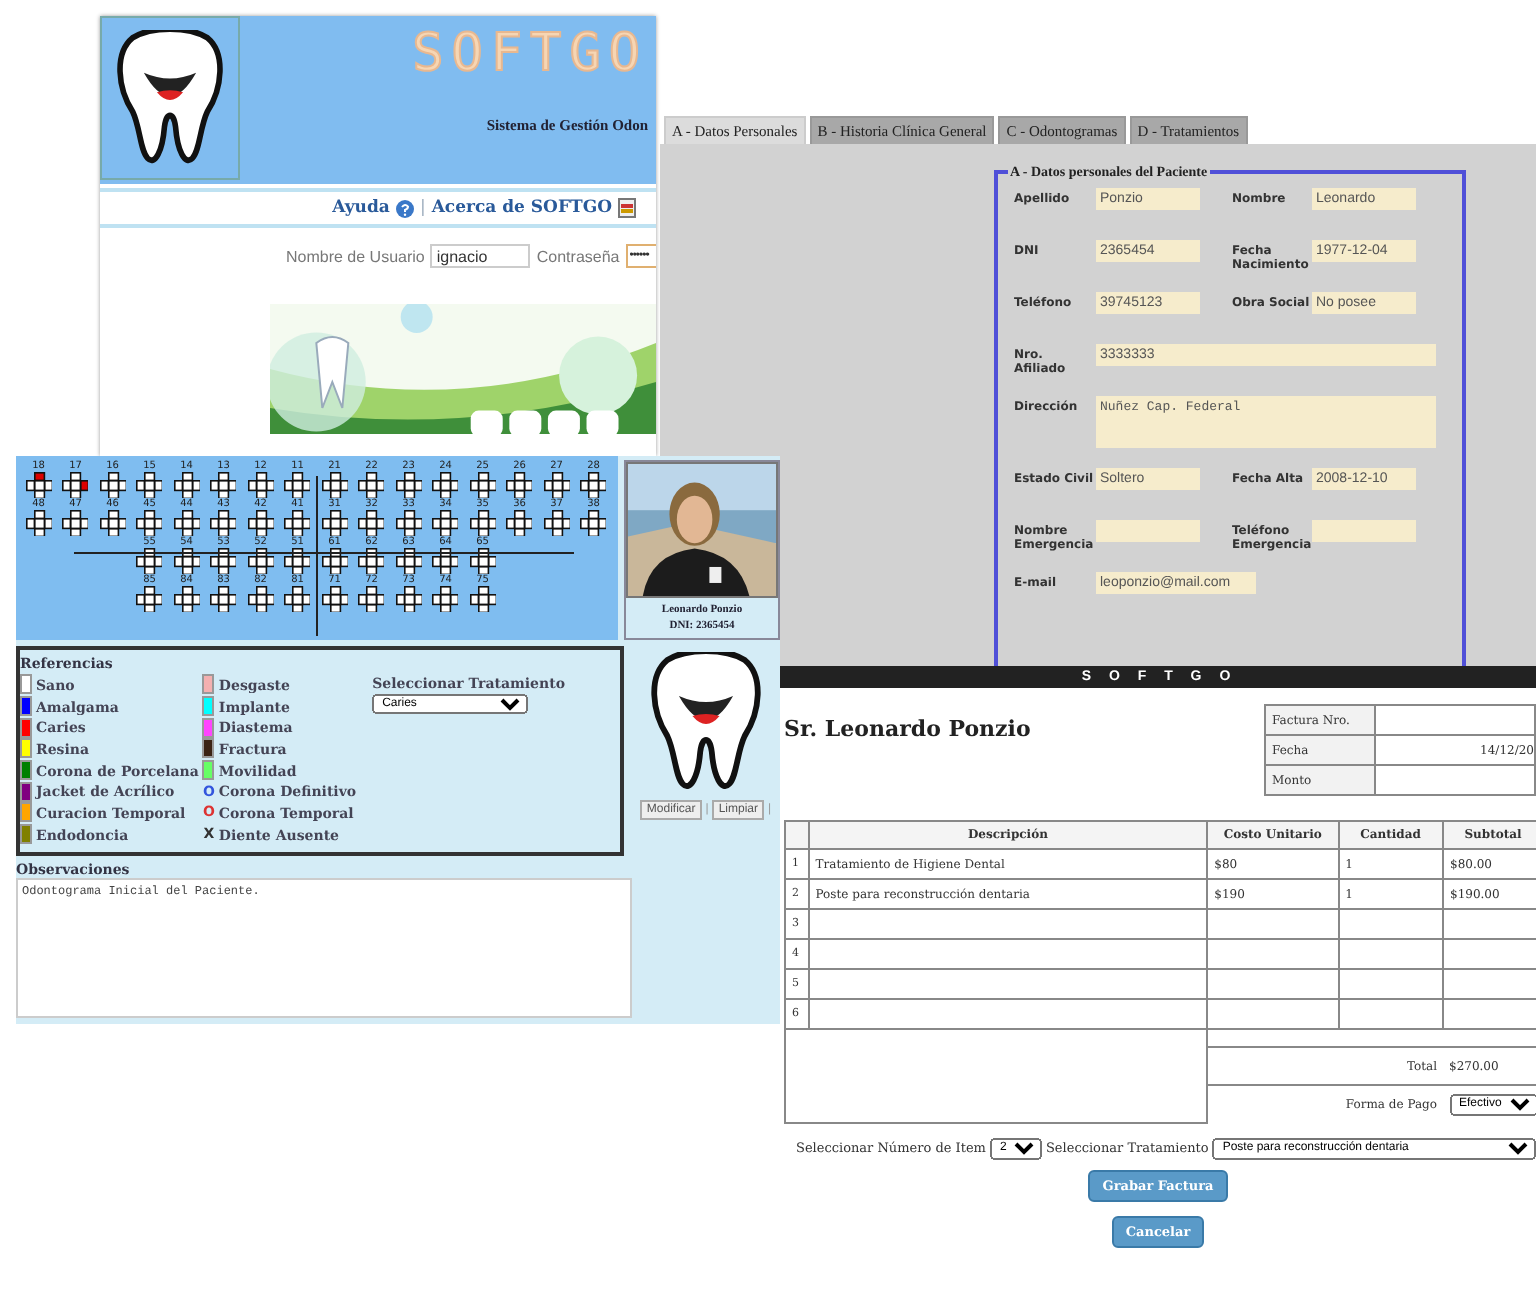 The height and width of the screenshot is (1298, 1536). Describe the element at coordinates (404, 208) in the screenshot. I see `help-icon` at that location.